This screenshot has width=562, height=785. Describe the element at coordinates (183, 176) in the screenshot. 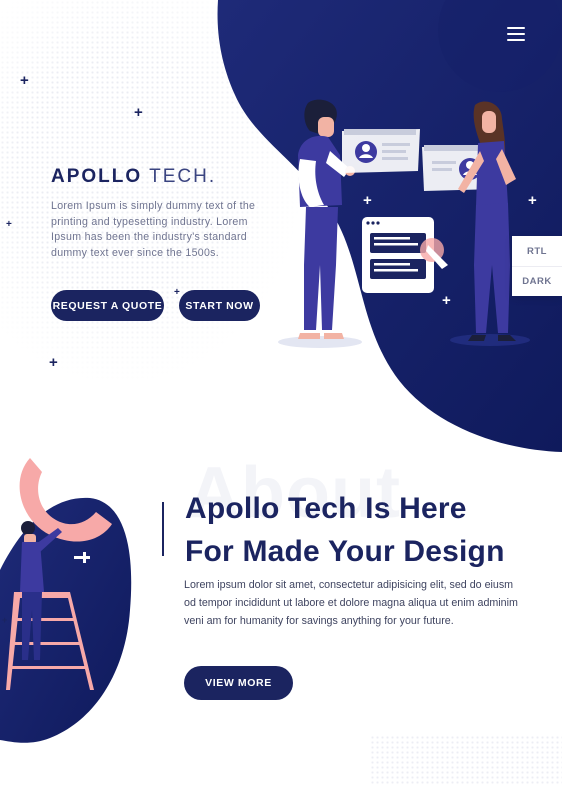

I see `brand-light-text: TECH.` at that location.